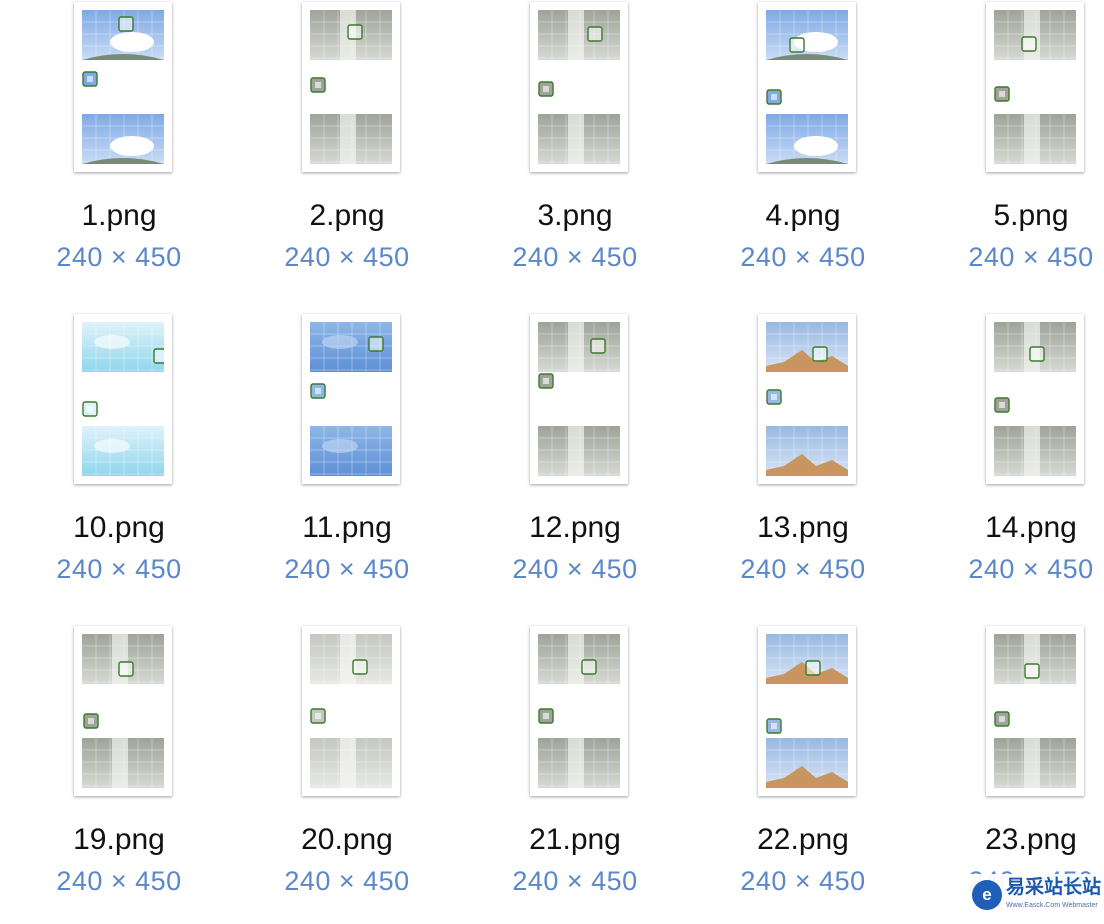 This screenshot has width=1104, height=924. I want to click on file-name: 20.png, so click(347, 839).